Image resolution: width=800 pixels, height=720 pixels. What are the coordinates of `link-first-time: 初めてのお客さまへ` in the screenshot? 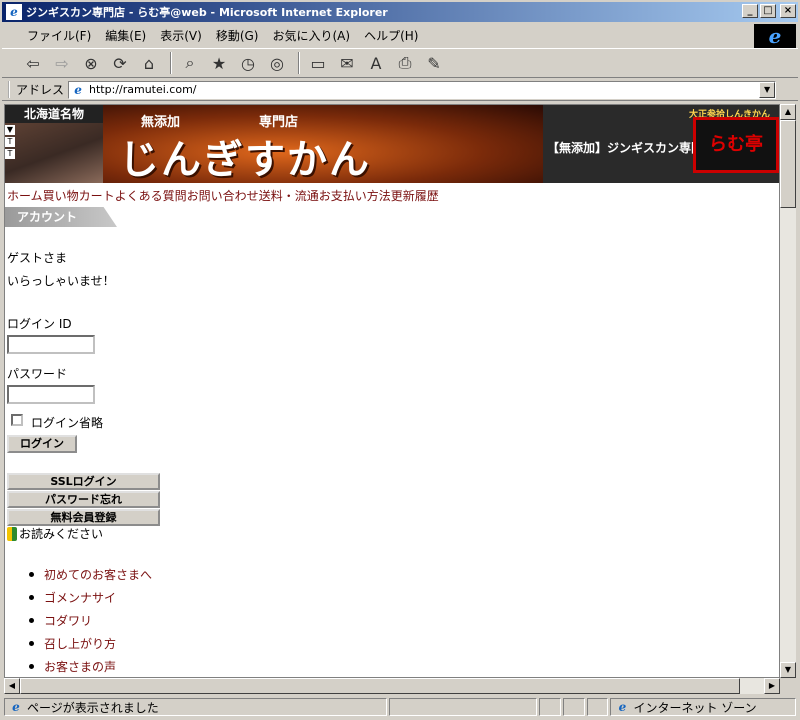 It's located at (90, 574).